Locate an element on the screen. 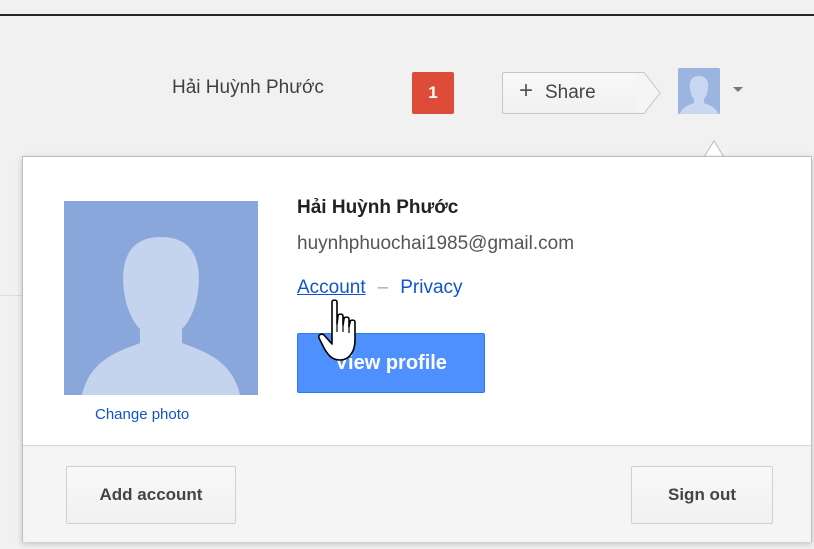 The image size is (814, 549). chevron-down-icon is located at coordinates (738, 90).